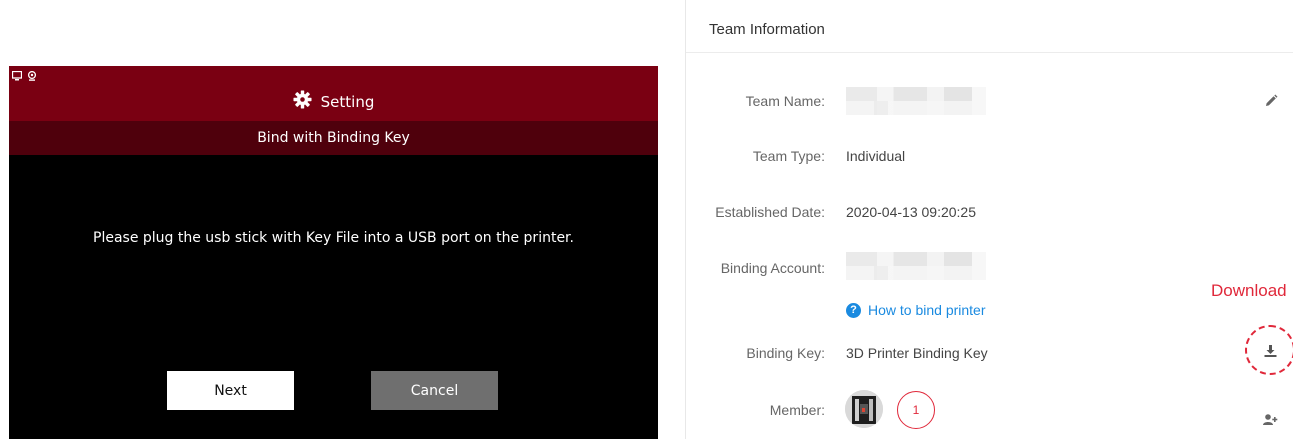 This screenshot has width=1293, height=439. What do you see at coordinates (797, 410) in the screenshot?
I see `member-label: Member:` at bounding box center [797, 410].